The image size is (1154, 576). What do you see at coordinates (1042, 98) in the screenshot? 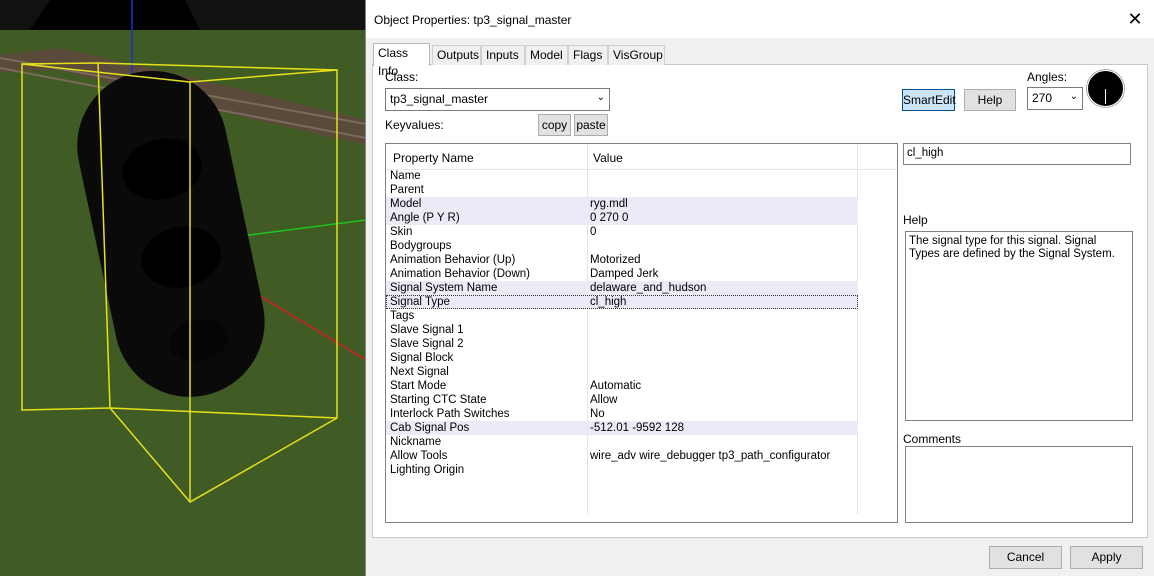
I see `angles-select-value: 270` at bounding box center [1042, 98].